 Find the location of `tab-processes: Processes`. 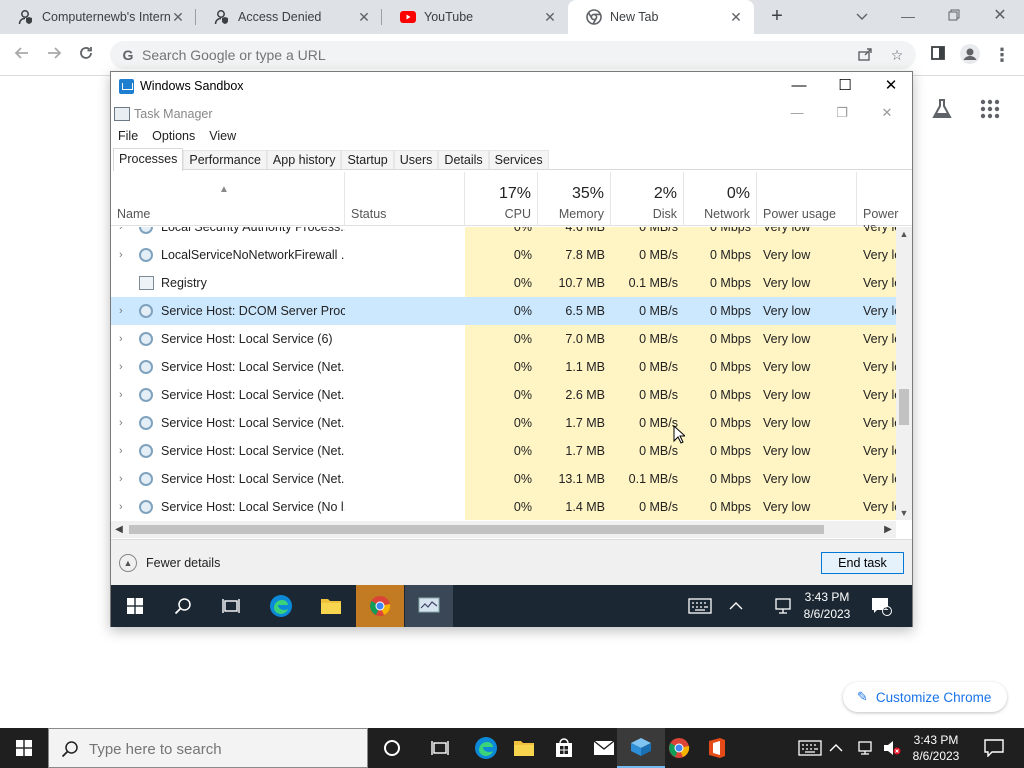

tab-processes: Processes is located at coordinates (148, 159).